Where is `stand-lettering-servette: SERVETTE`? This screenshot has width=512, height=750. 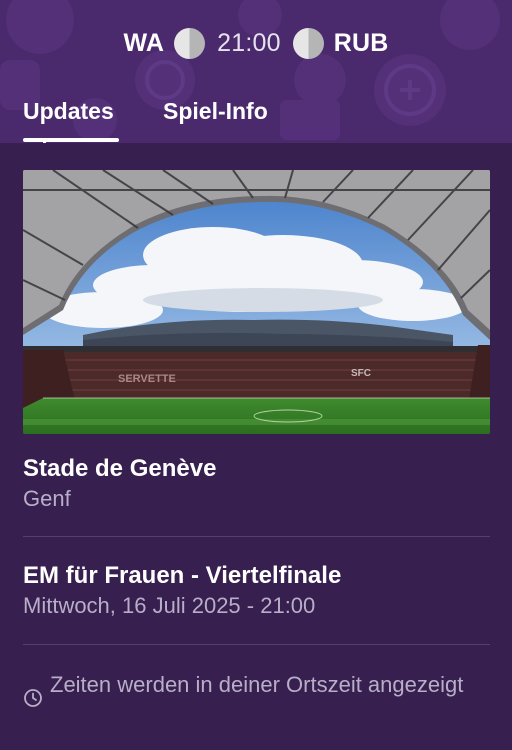 stand-lettering-servette: SERVETTE is located at coordinates (147, 379).